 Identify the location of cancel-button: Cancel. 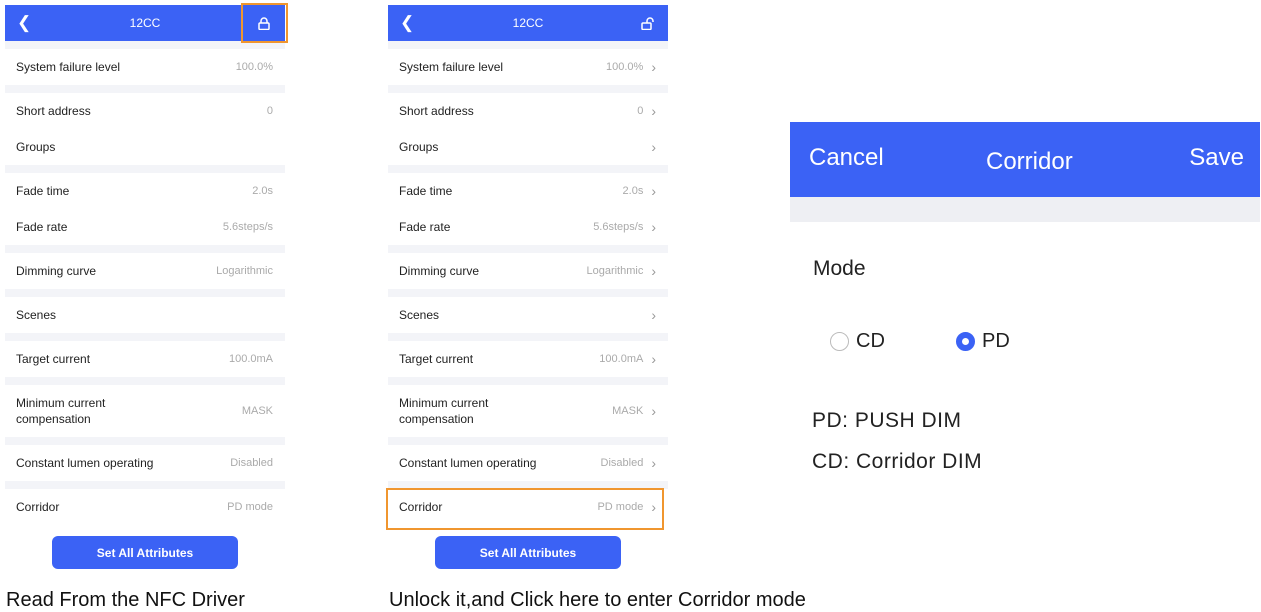
(846, 158).